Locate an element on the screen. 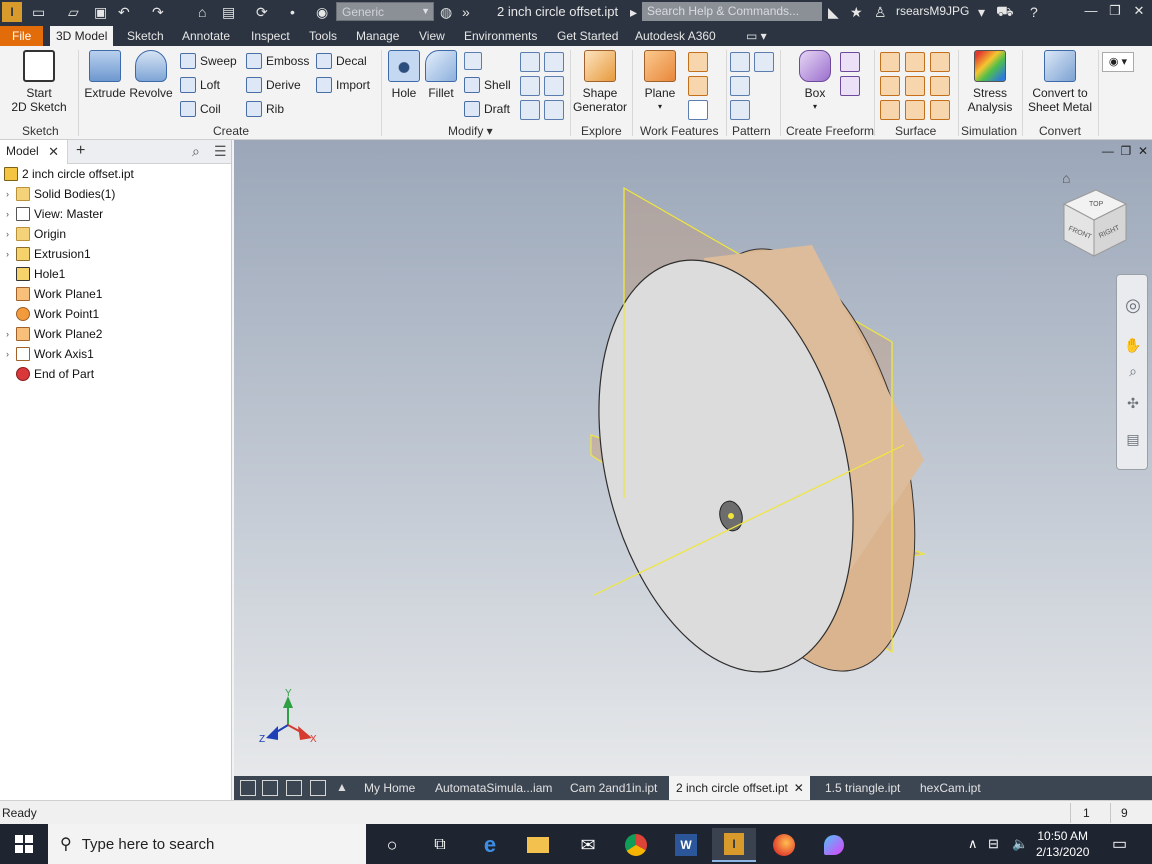 Image resolution: width=1152 pixels, height=864 pixels. pan-icon: ✋ is located at coordinates (1133, 346).